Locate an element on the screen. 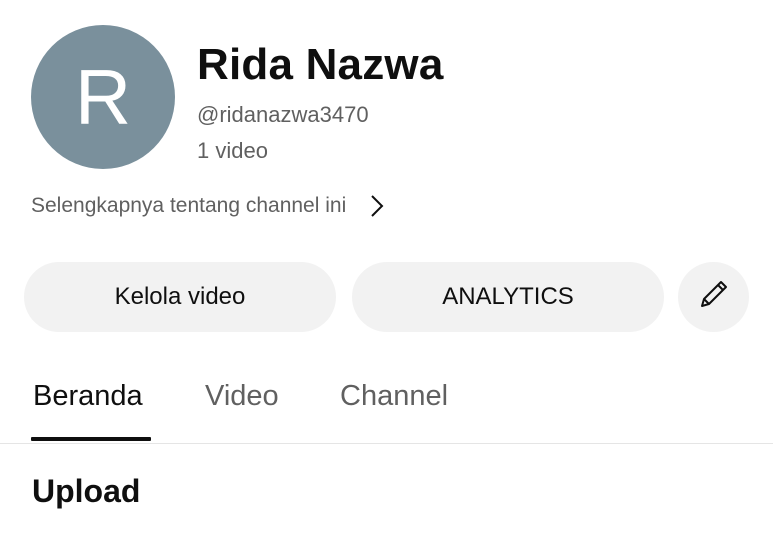 Image resolution: width=773 pixels, height=535 pixels. channel-handle: @ridanazwa3470 is located at coordinates (283, 114).